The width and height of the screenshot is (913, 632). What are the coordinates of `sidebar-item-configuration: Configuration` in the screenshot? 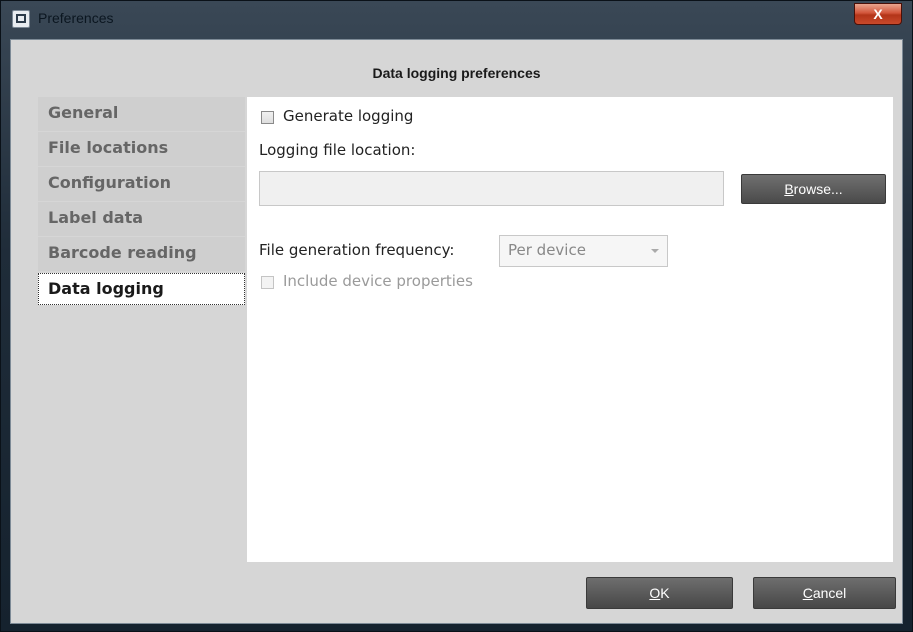 It's located at (141, 184).